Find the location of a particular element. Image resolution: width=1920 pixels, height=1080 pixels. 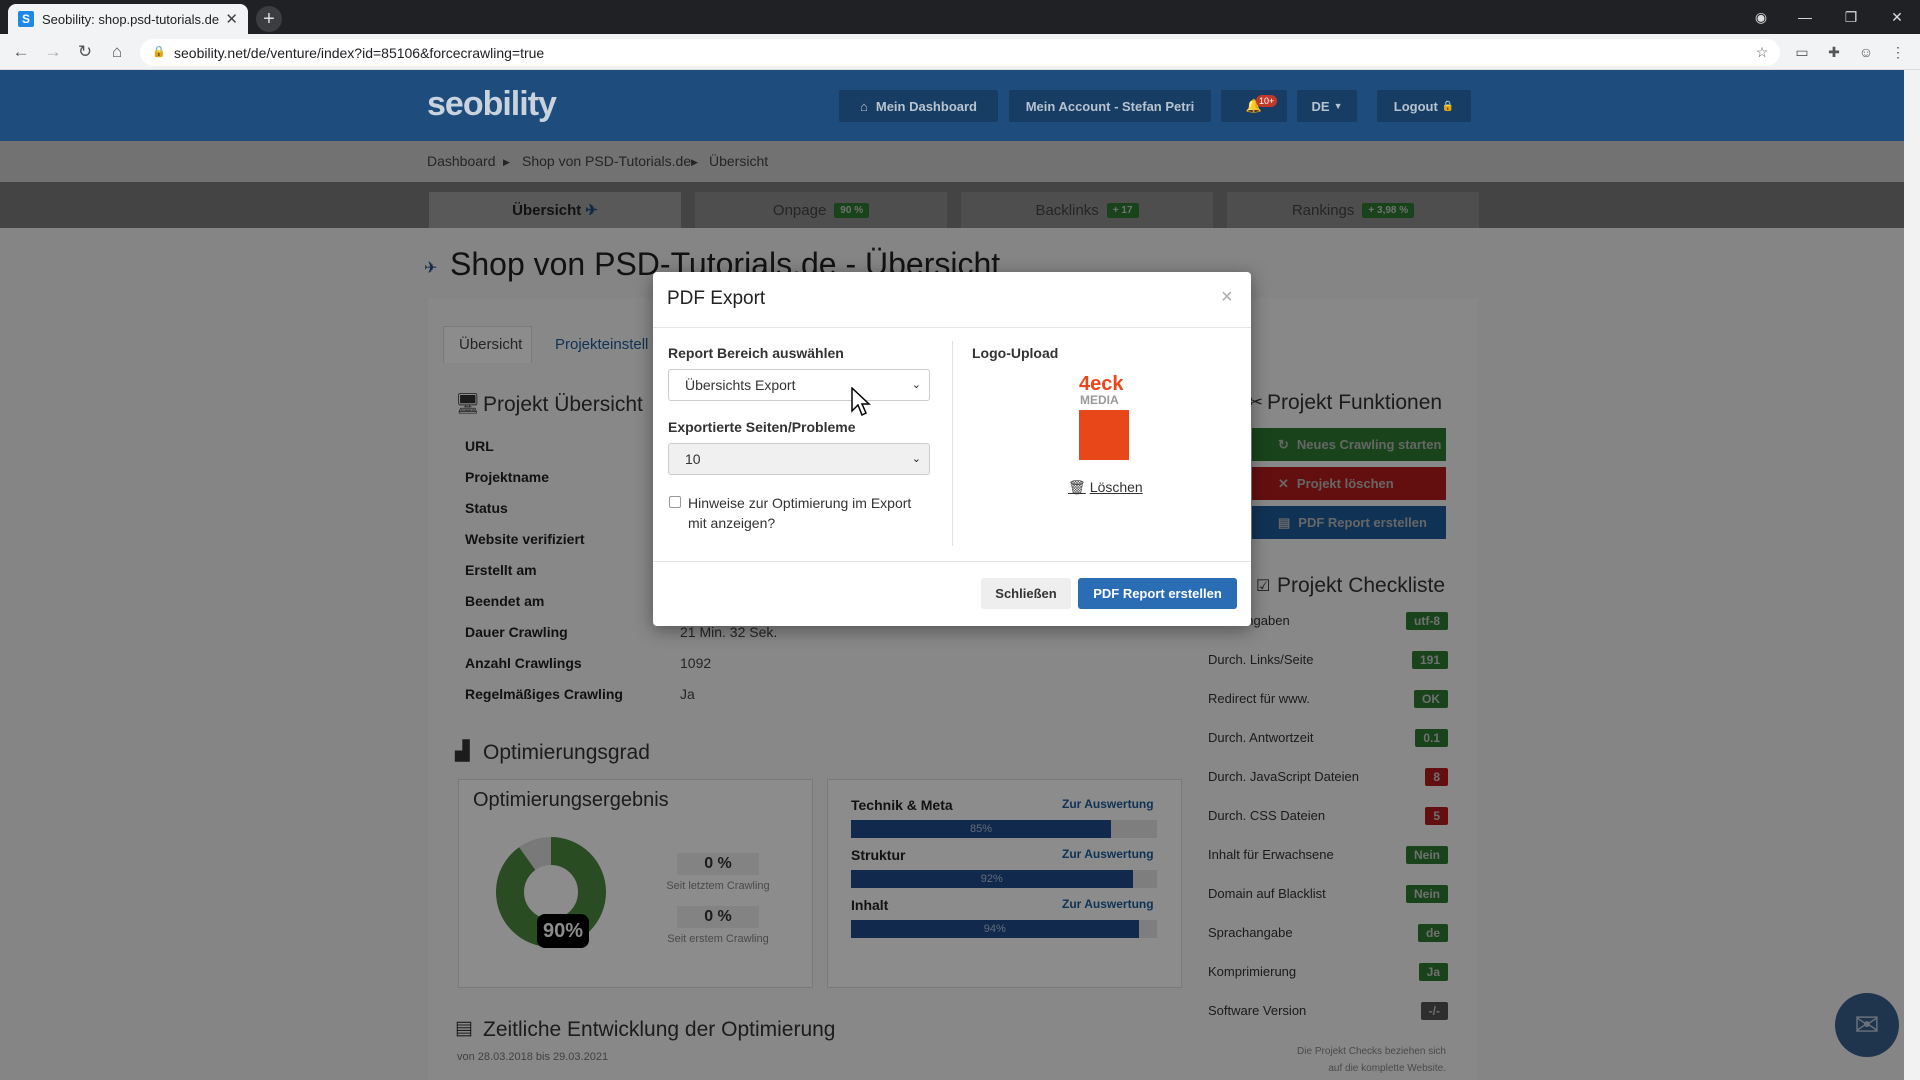

progress-bar: 94% is located at coordinates (1004, 929).